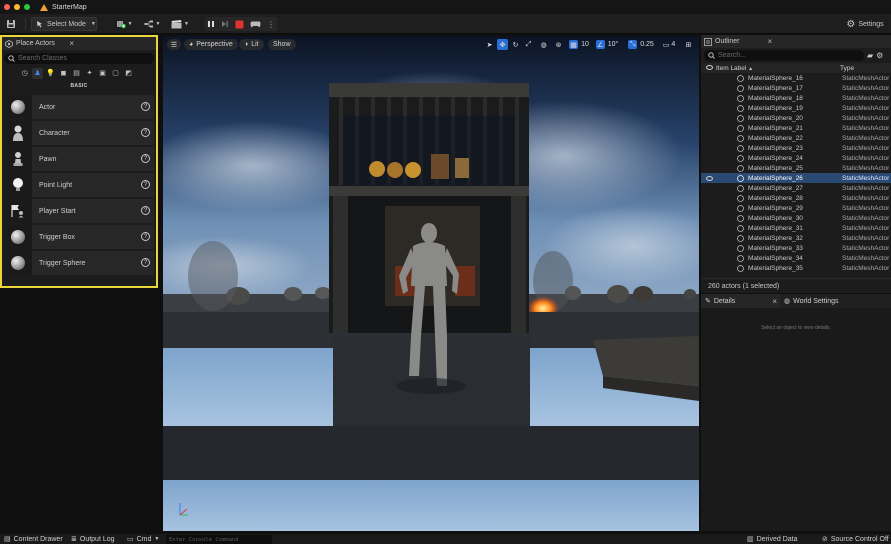 This screenshot has height=544, width=891. I want to click on outliner-row: MaterialSphere_29 StaticMeshActor, so click(796, 208).